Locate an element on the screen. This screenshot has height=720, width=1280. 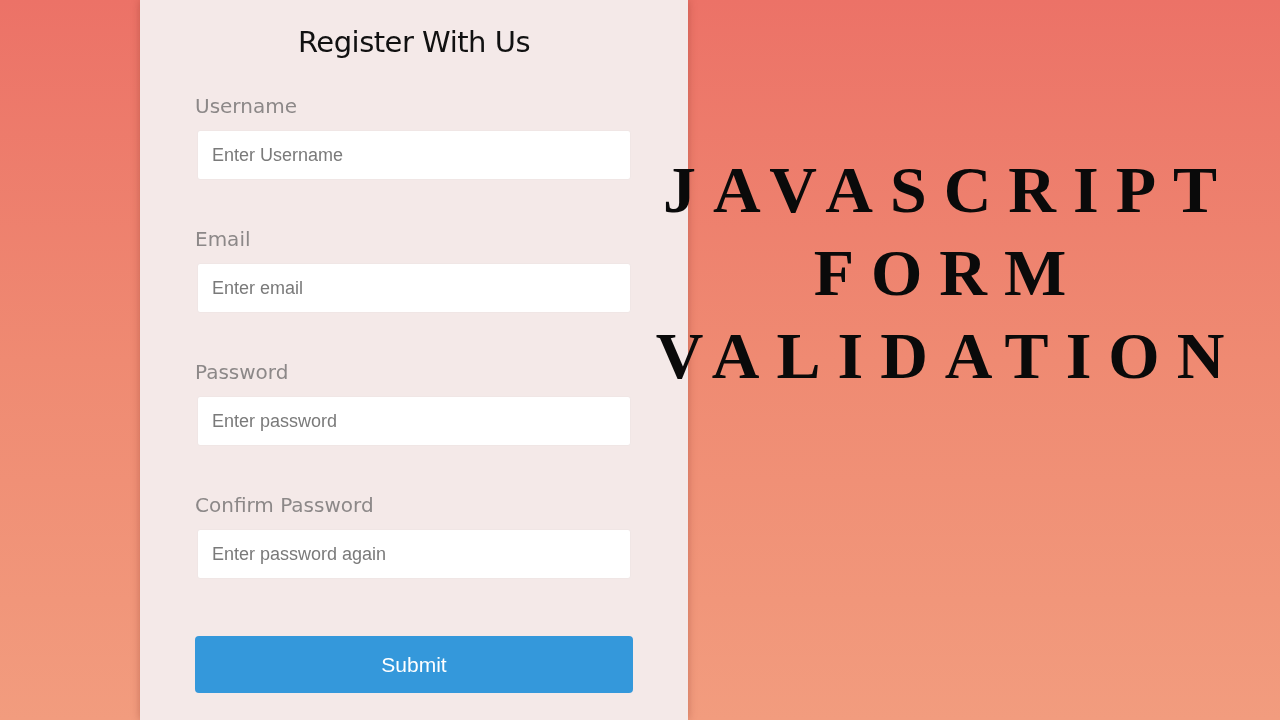
submit-button: Submit is located at coordinates (414, 664).